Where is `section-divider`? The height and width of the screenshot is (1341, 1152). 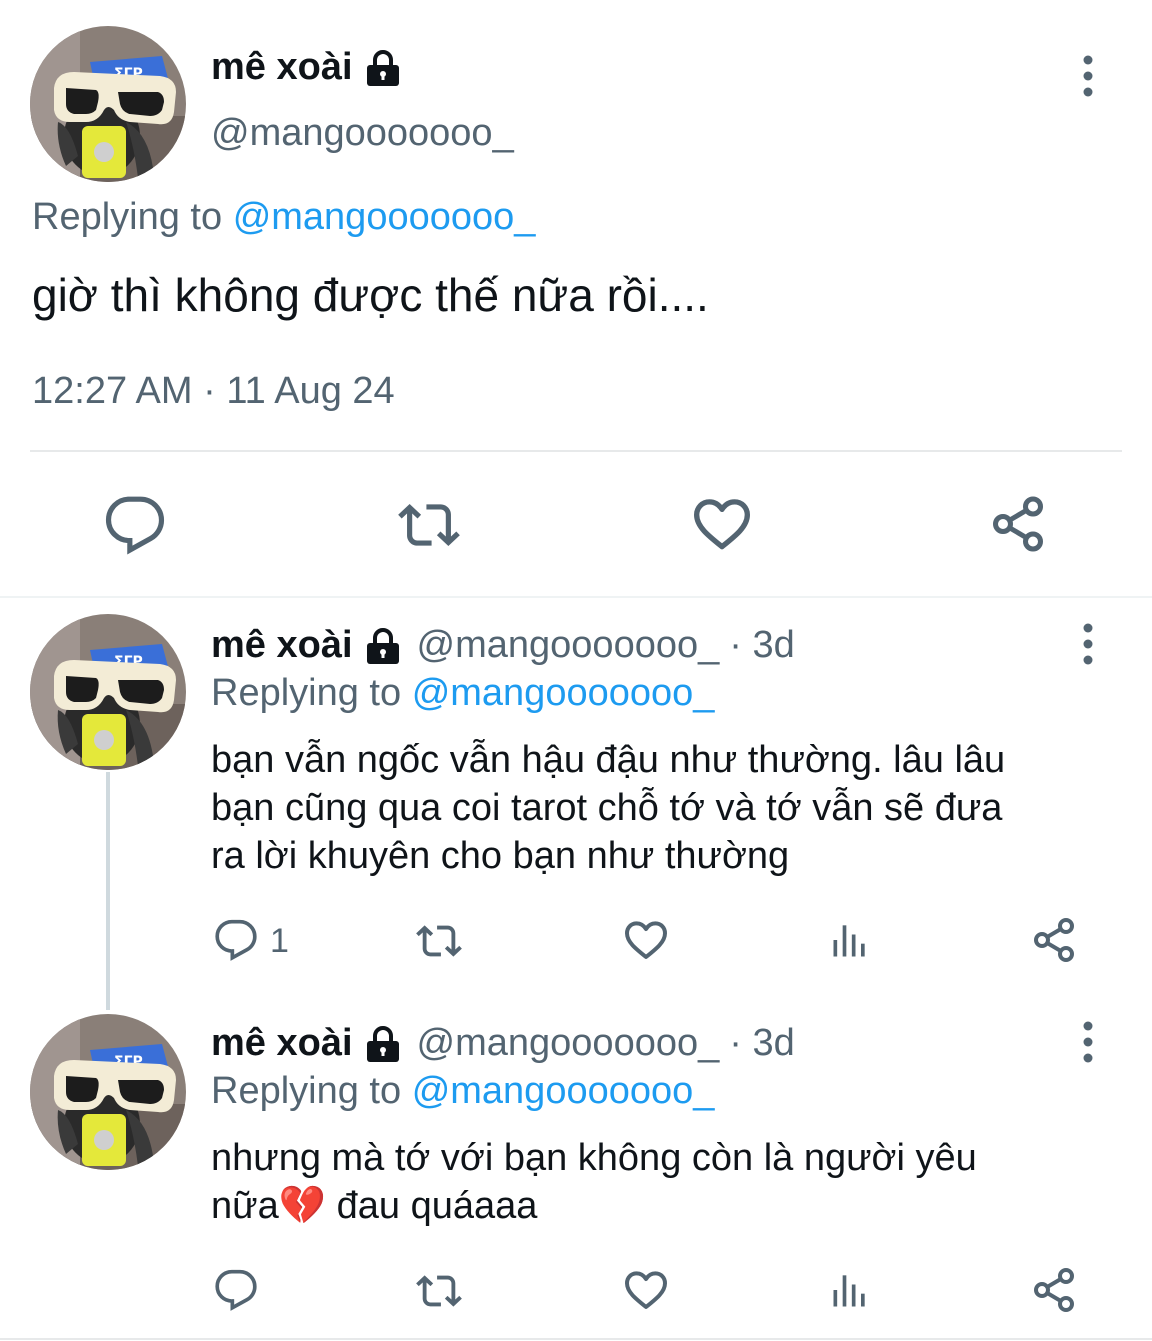
section-divider is located at coordinates (576, 597).